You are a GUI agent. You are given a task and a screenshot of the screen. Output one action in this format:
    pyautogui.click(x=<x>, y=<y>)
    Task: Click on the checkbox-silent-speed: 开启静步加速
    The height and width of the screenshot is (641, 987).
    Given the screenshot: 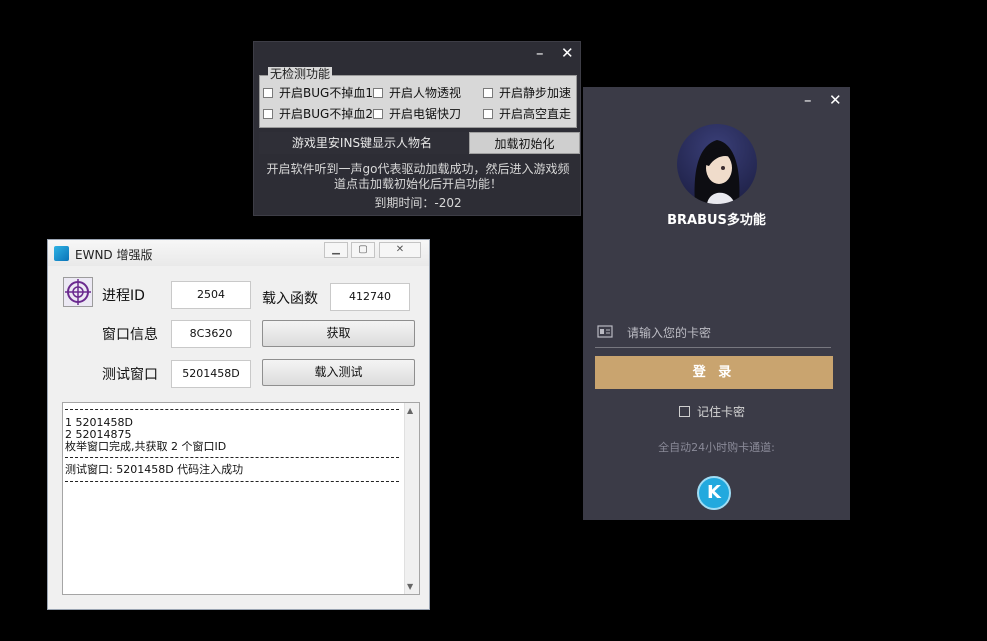 What is the action you would take?
    pyautogui.click(x=527, y=92)
    